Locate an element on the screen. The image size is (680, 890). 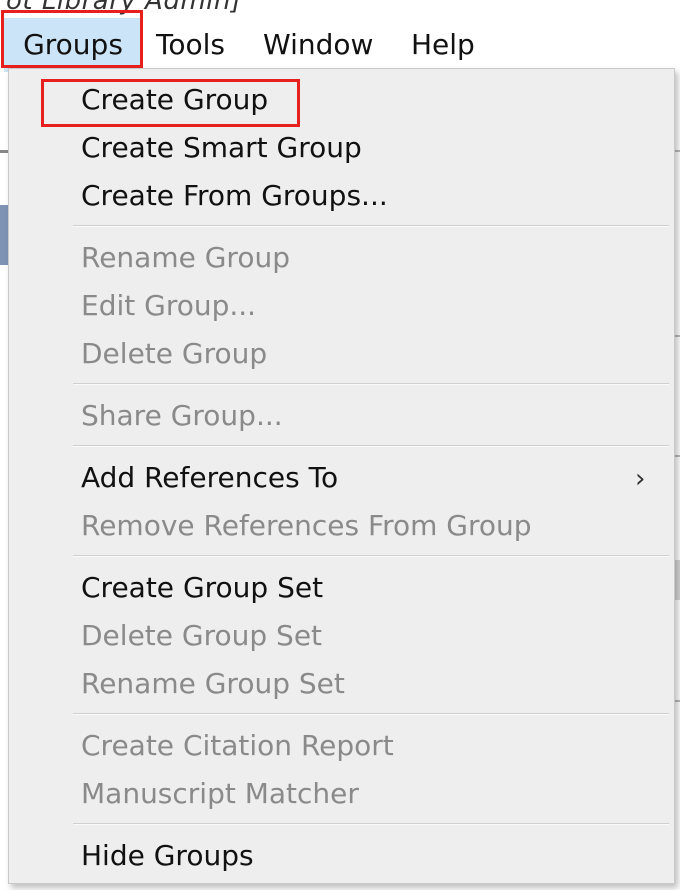
menu-item-rename-group: Rename Group is located at coordinates (185, 257).